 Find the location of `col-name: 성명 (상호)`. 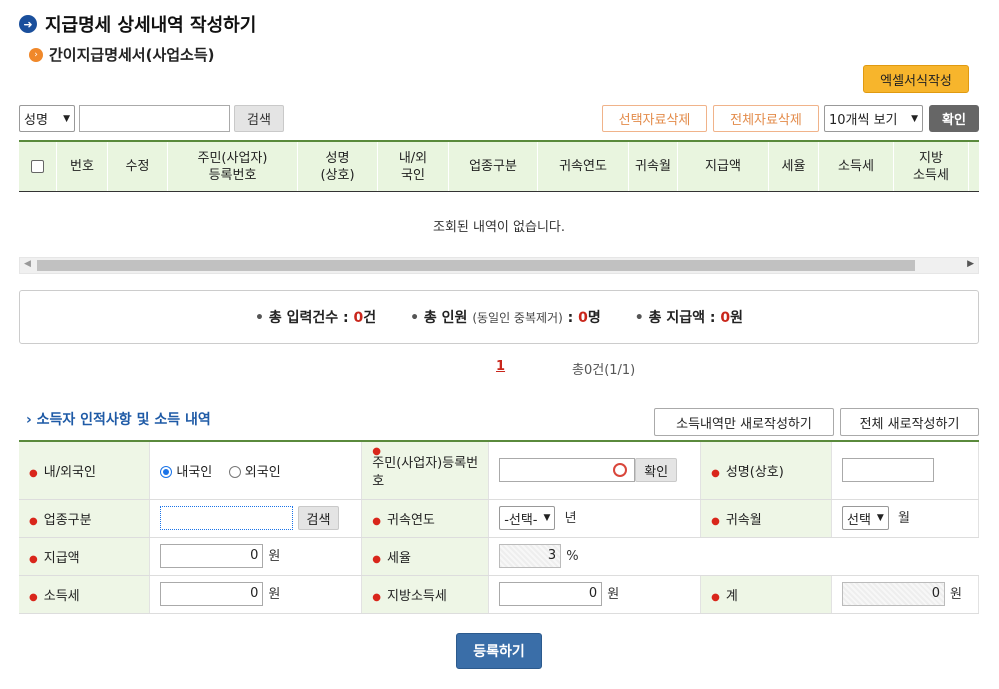

col-name: 성명 (상호) is located at coordinates (338, 166).